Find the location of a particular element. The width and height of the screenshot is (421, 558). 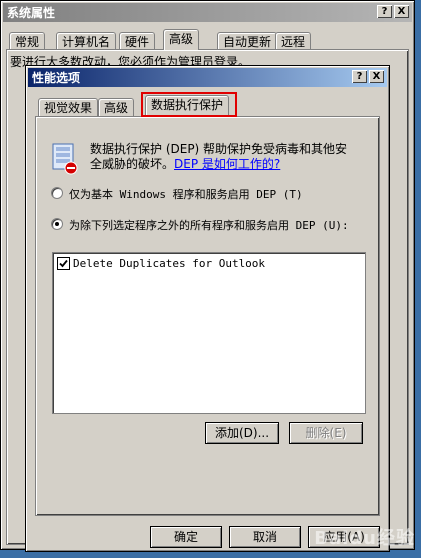

tab-computer-name: 计算机名 is located at coordinates (86, 41).